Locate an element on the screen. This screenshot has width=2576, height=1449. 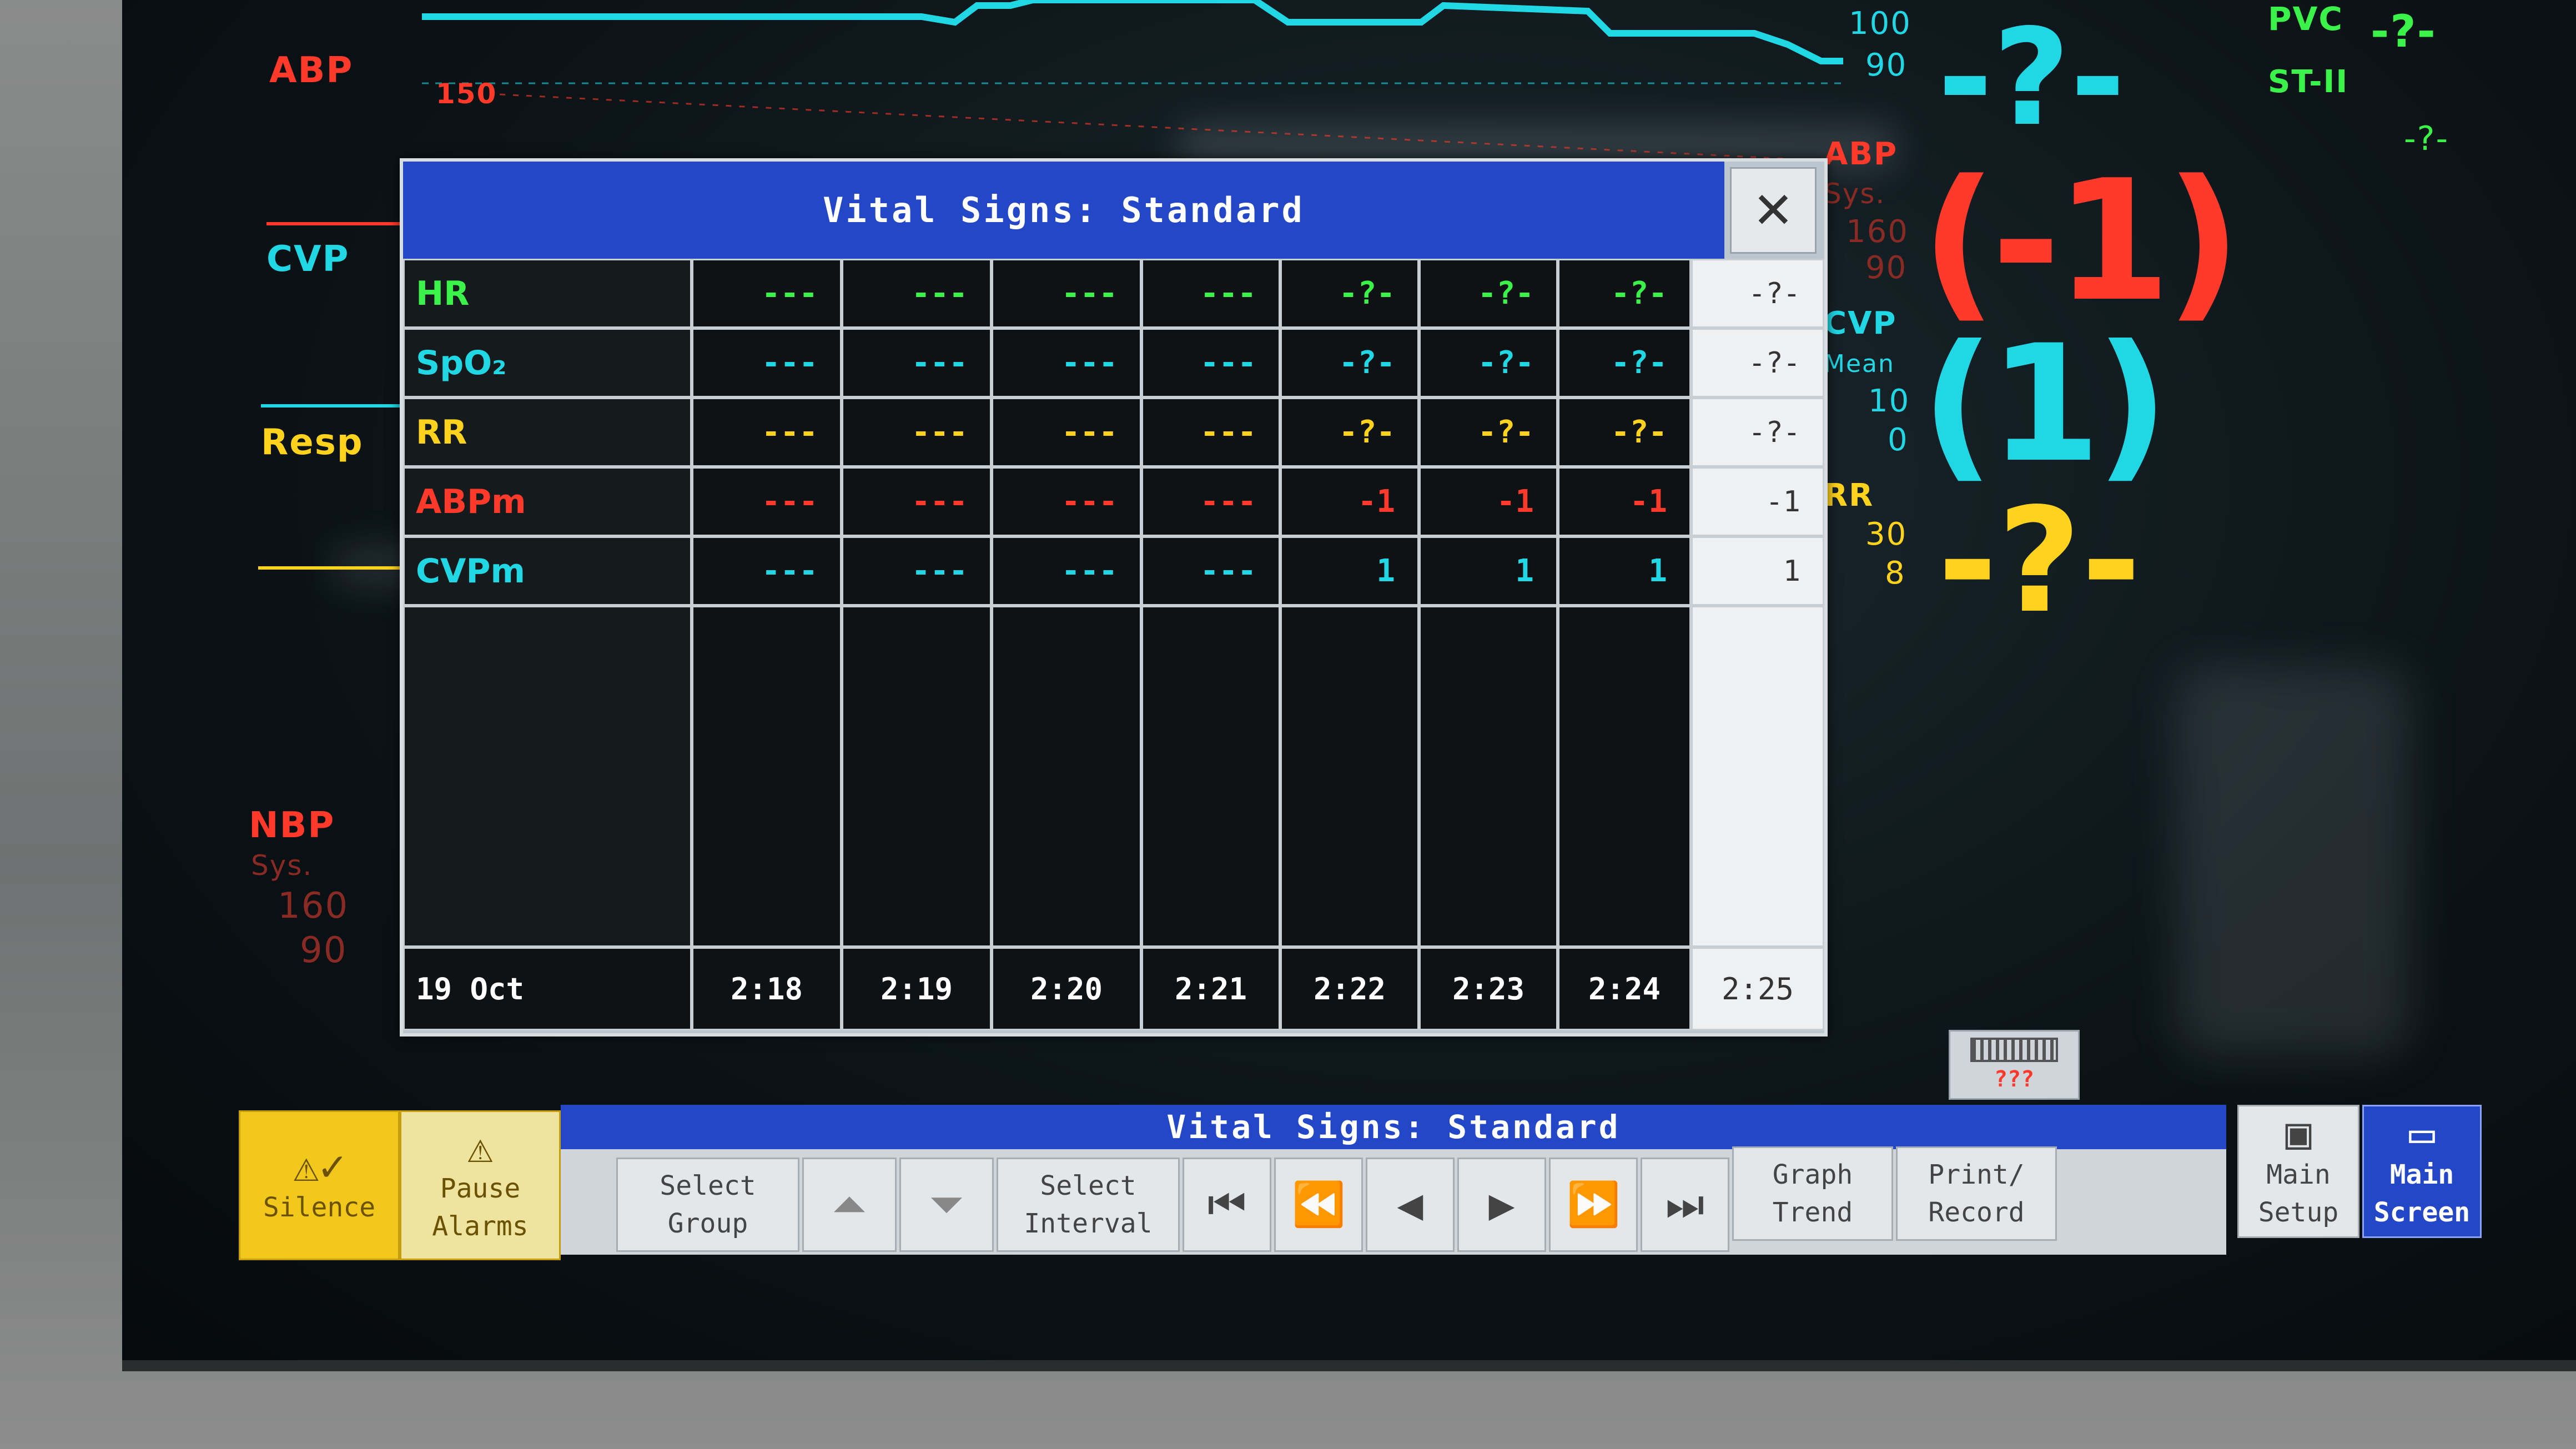
silence-button: ⚠✓ Silence is located at coordinates (319, 1185).